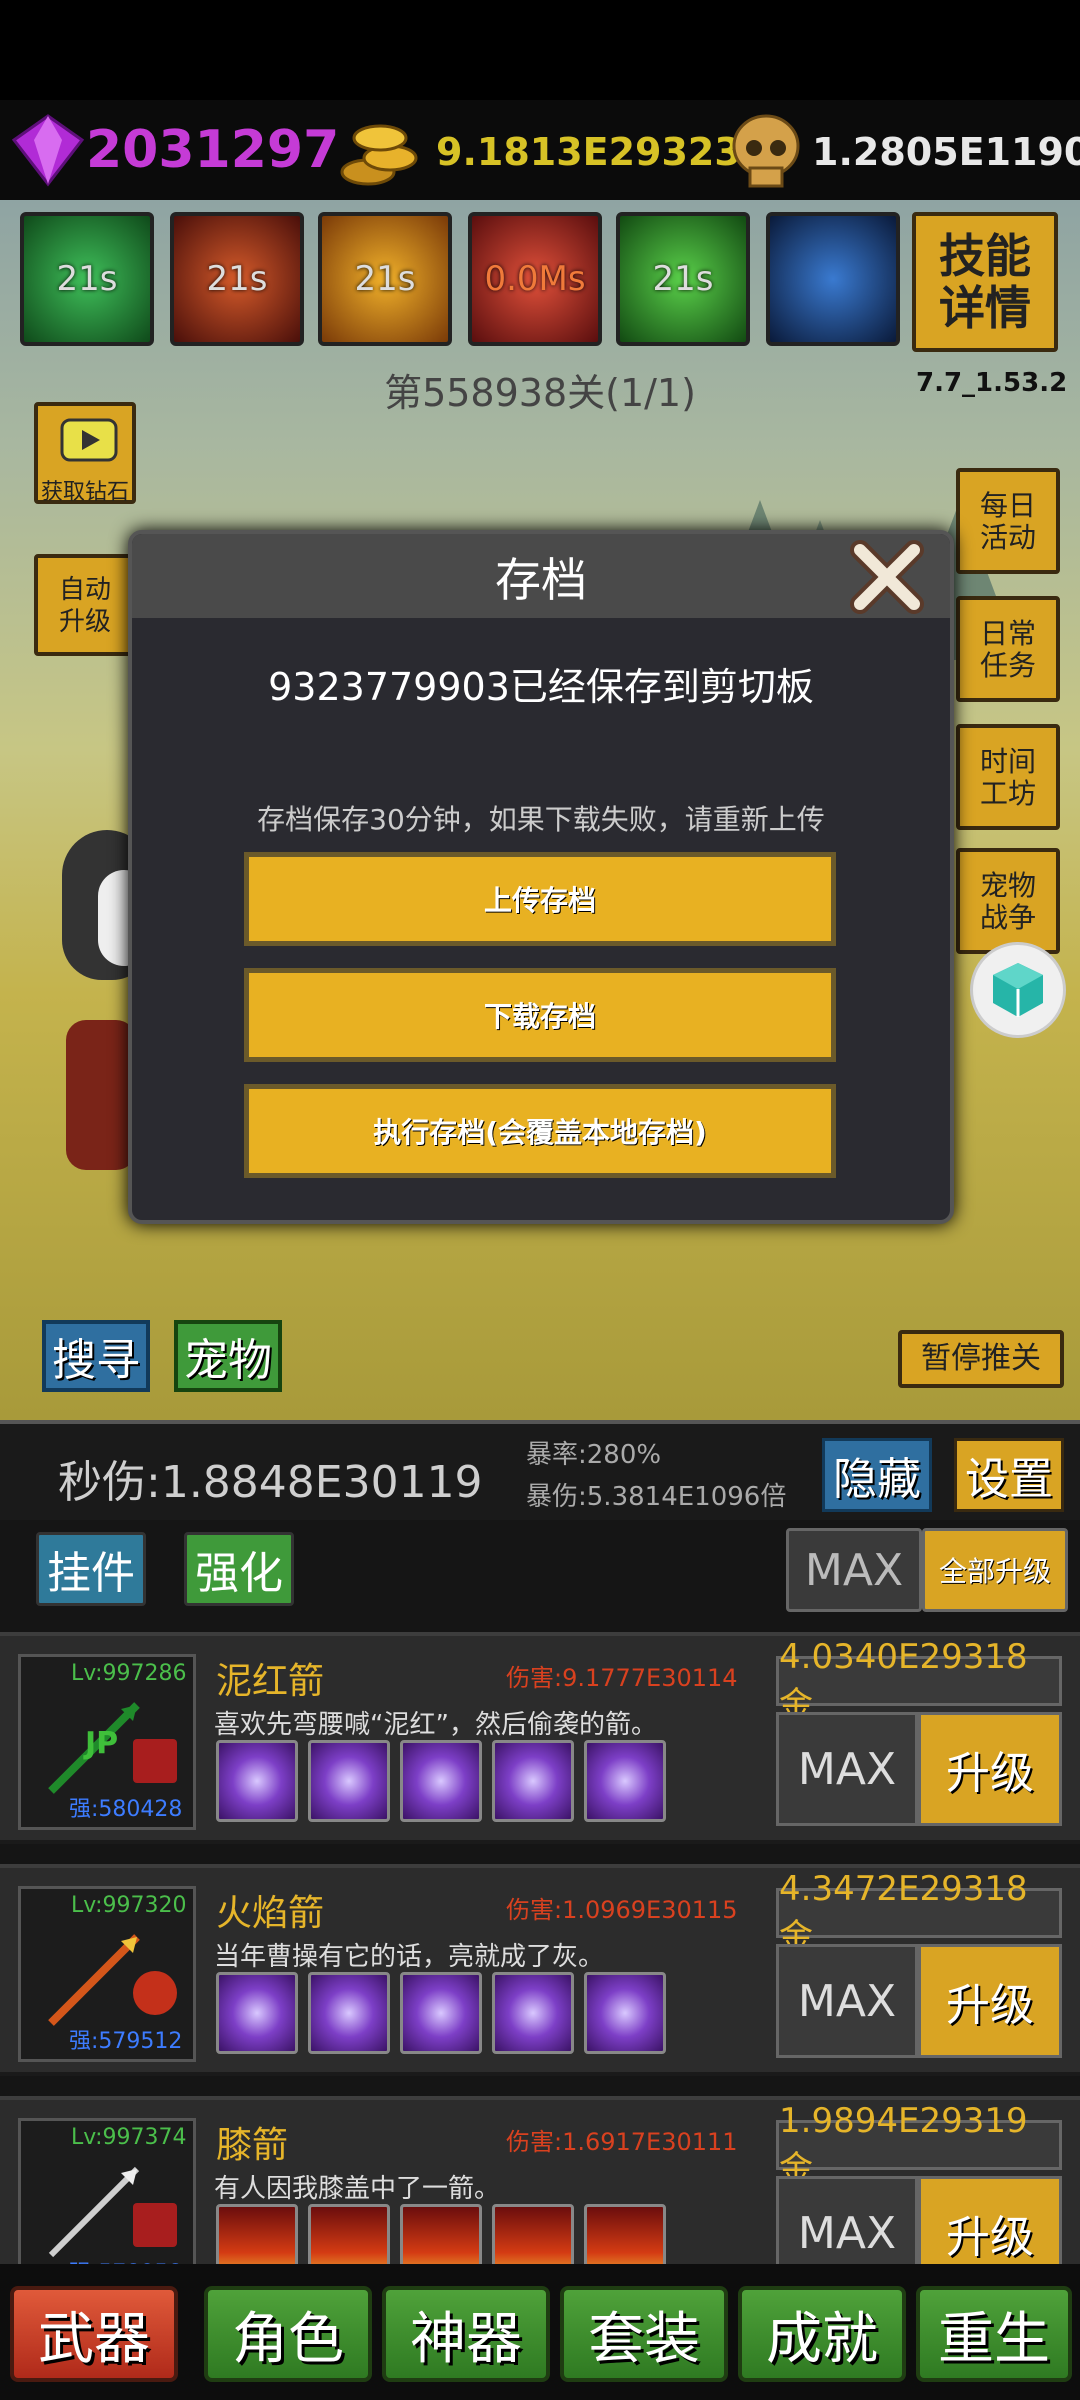 The height and width of the screenshot is (2400, 1080). I want to click on weapon-level: Lv:997286, so click(129, 1673).